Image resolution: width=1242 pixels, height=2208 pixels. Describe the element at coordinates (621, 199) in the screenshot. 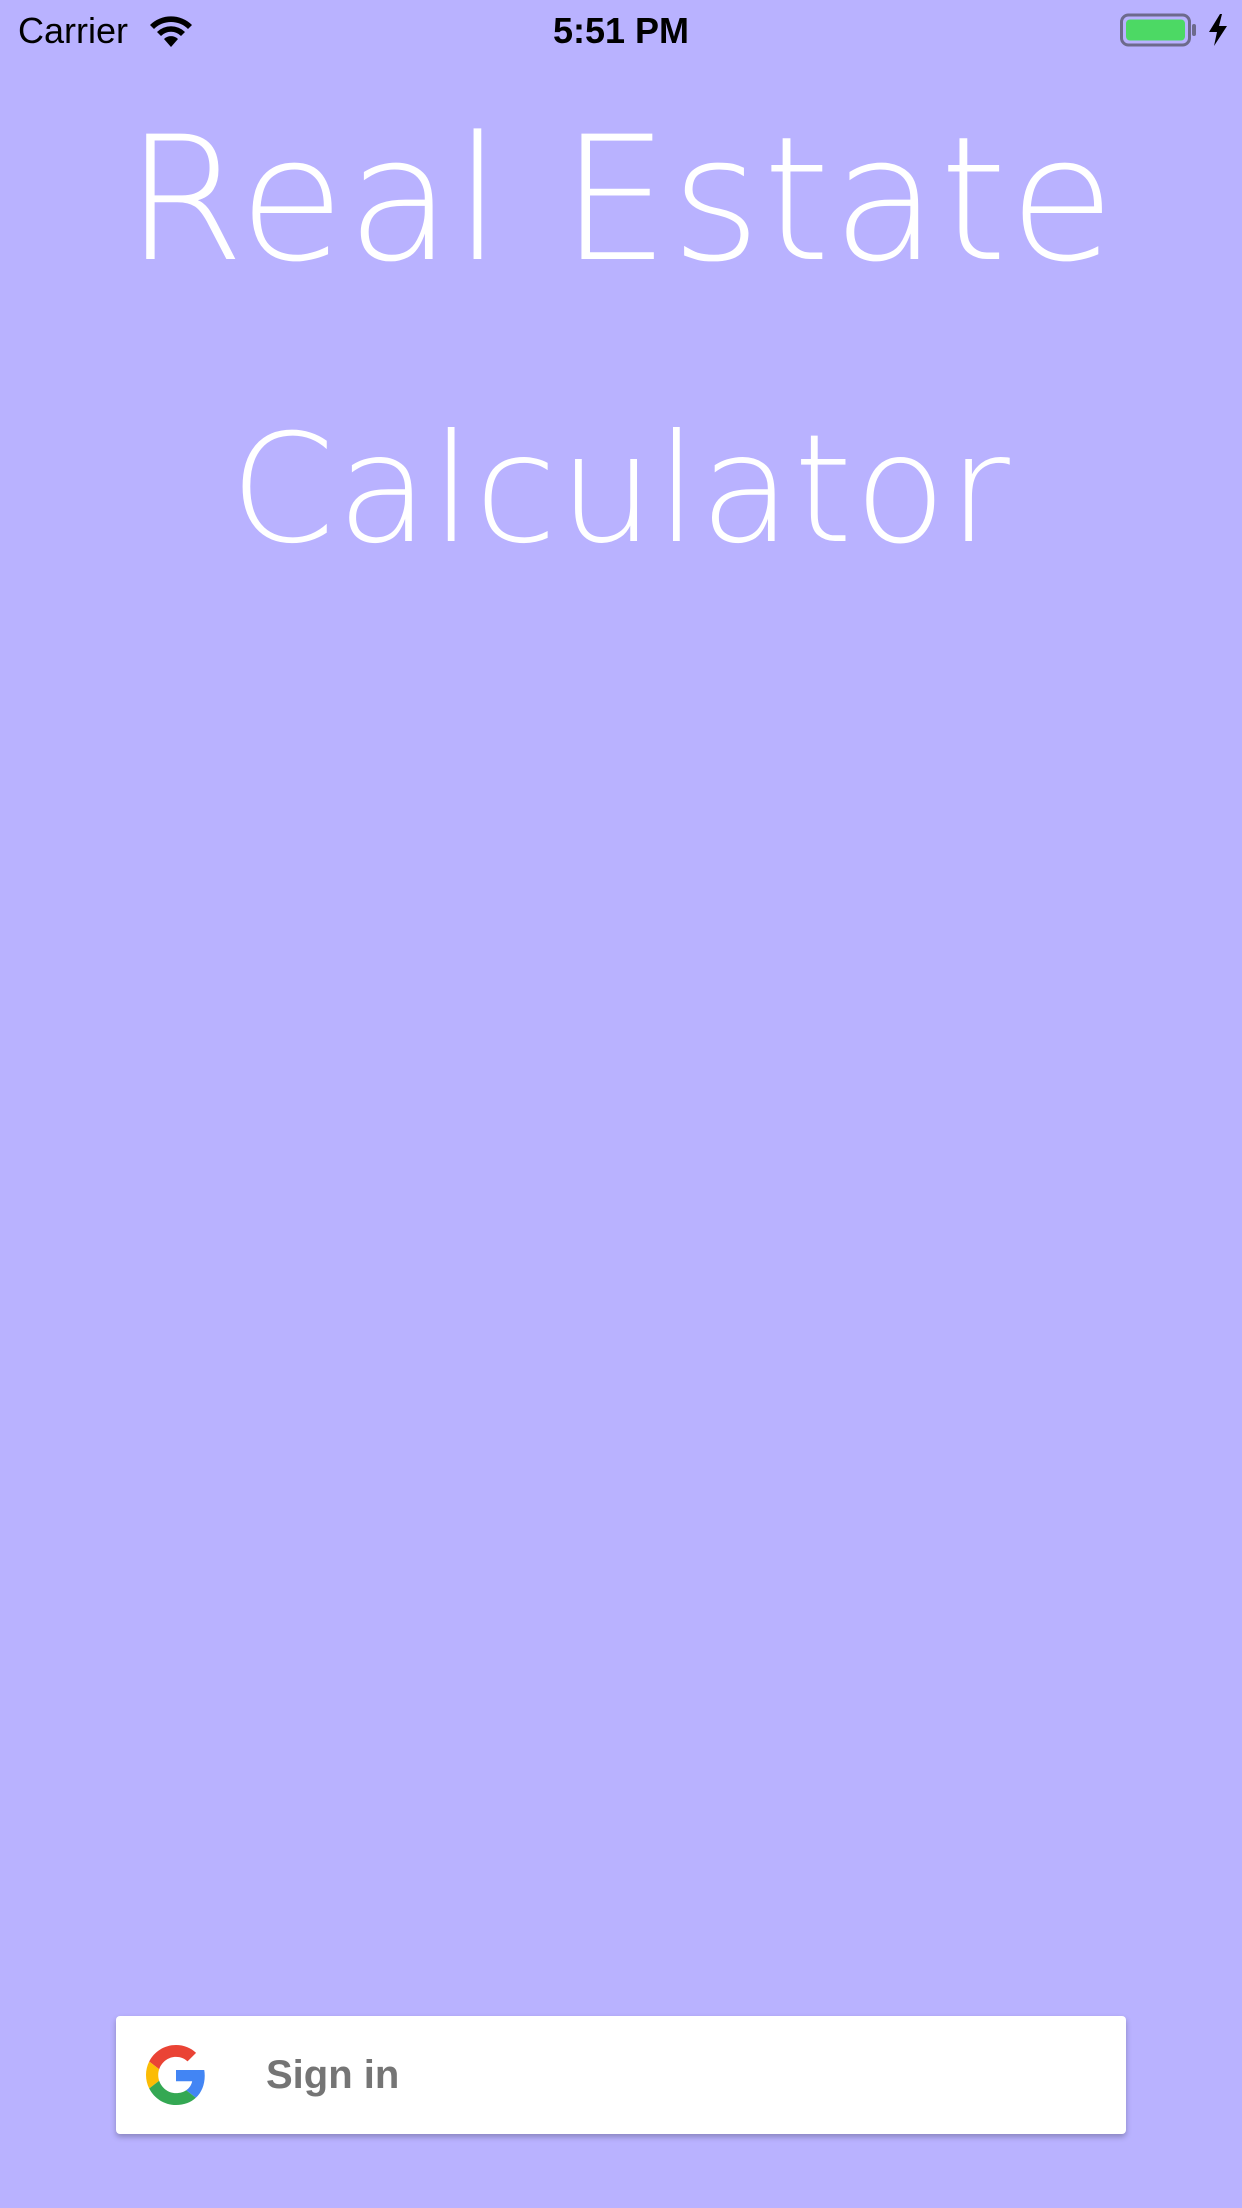

I see `app-title-line-1: Real Estate` at that location.